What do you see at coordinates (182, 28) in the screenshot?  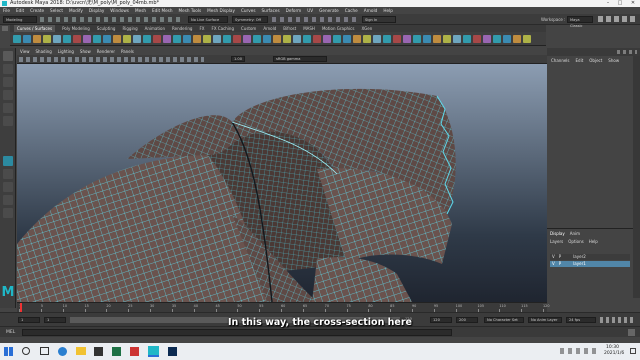 I see `shelf-tab: Rendering` at bounding box center [182, 28].